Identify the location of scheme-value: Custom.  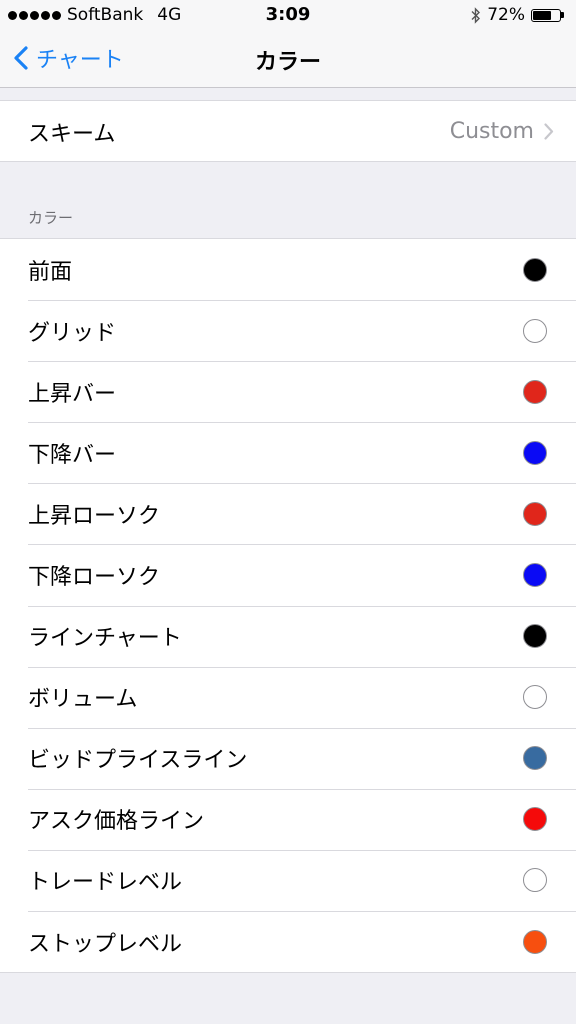
(491, 131).